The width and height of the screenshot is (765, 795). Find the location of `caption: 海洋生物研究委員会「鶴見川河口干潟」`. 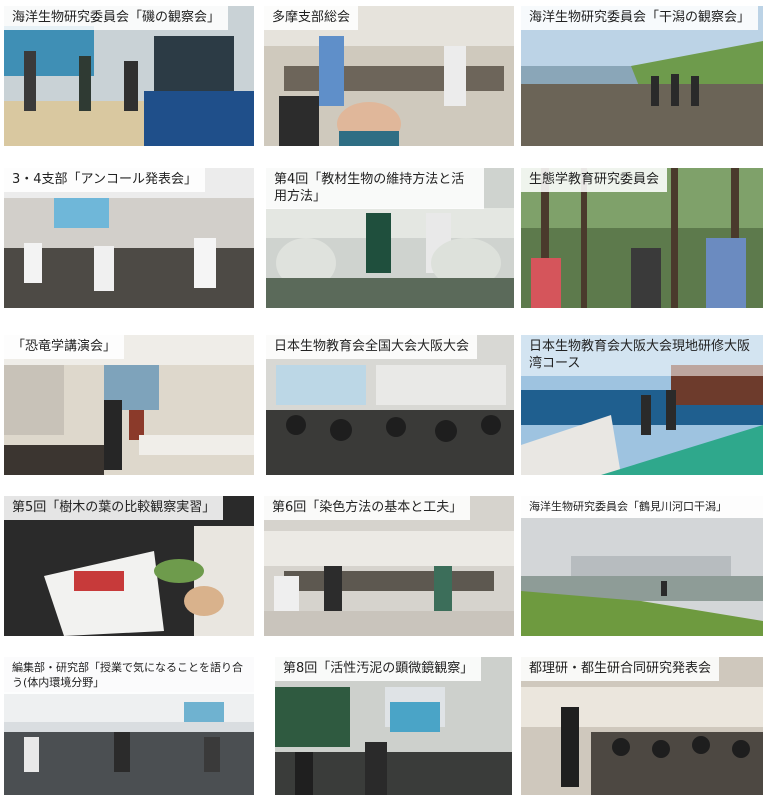

caption: 海洋生物研究委員会「鶴見川河口干潟」 is located at coordinates (642, 507).